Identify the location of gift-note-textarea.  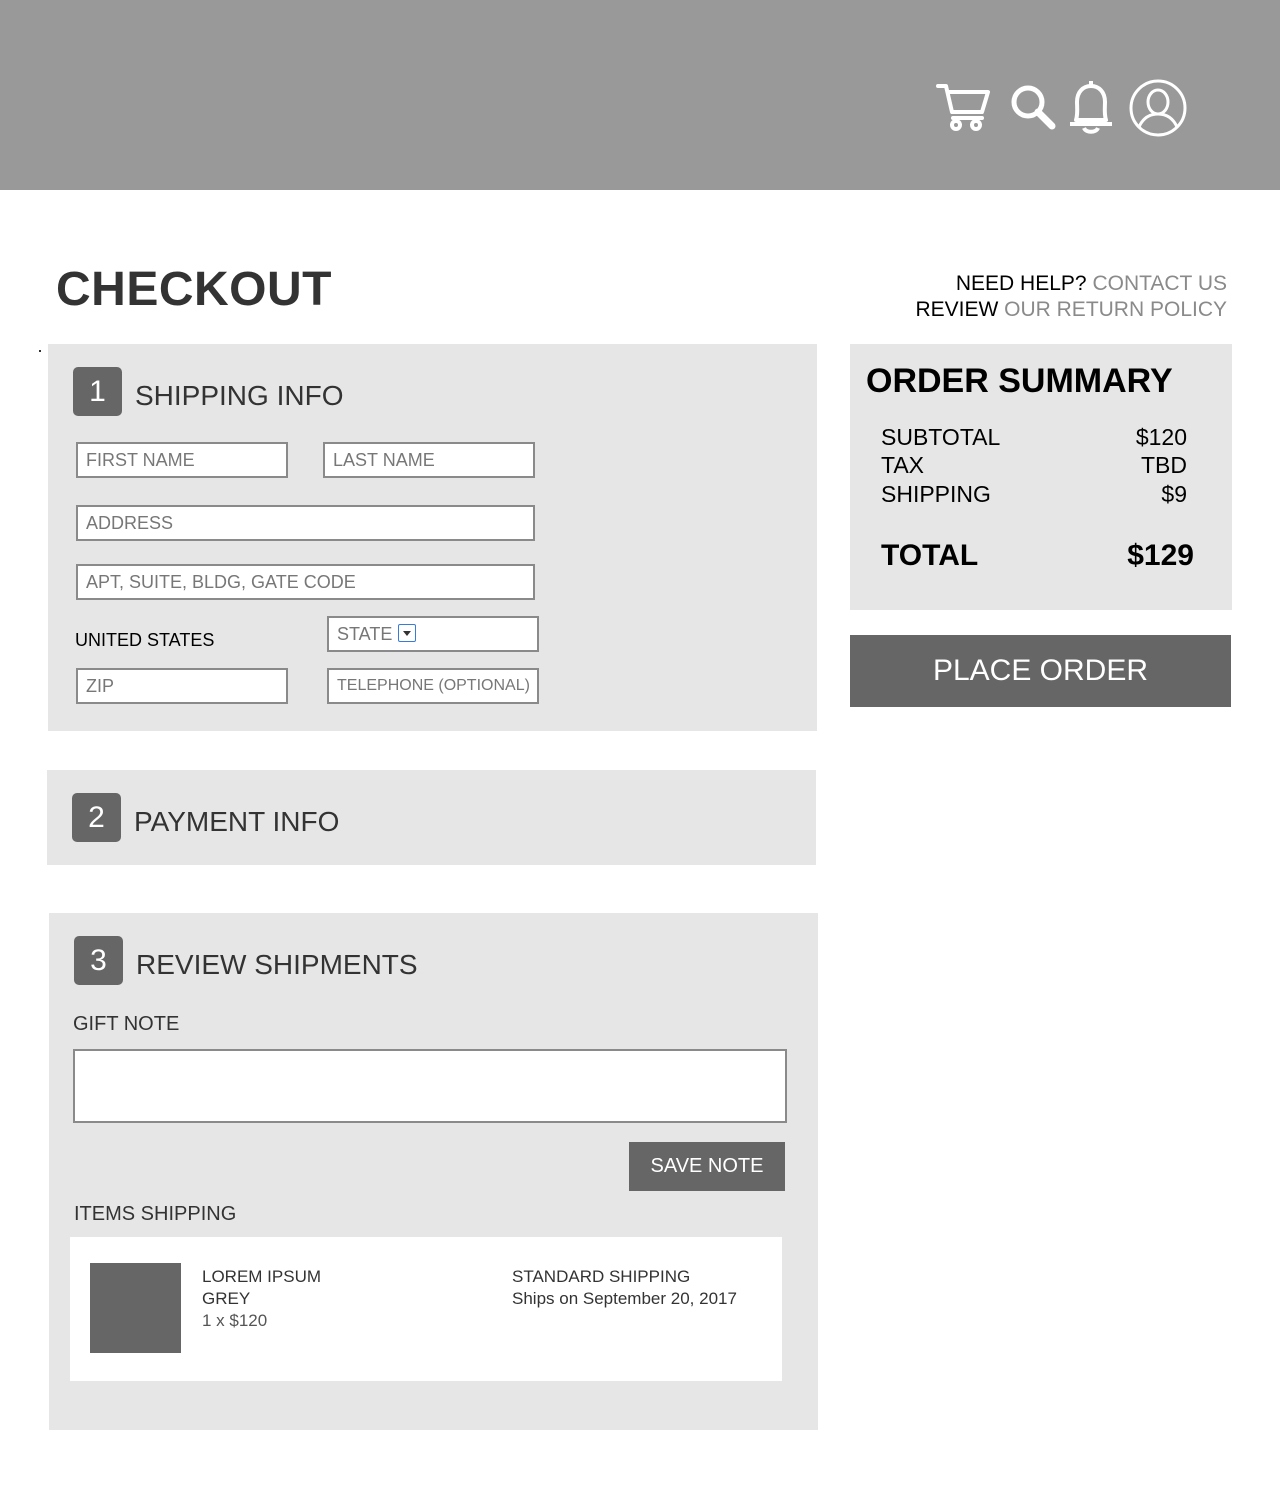
(430, 1086).